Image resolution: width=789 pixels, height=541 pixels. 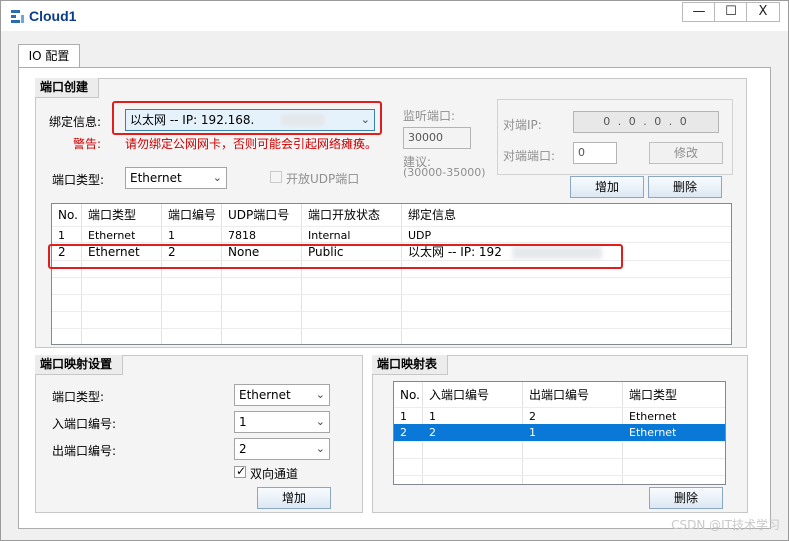 What do you see at coordinates (686, 498) in the screenshot?
I see `delete-mapping-button: 删除` at bounding box center [686, 498].